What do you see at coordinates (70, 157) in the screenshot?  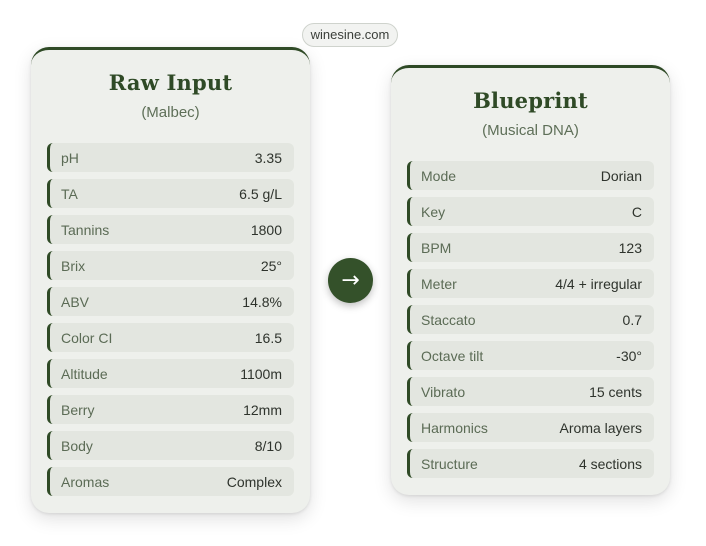 I see `row-label: pH` at bounding box center [70, 157].